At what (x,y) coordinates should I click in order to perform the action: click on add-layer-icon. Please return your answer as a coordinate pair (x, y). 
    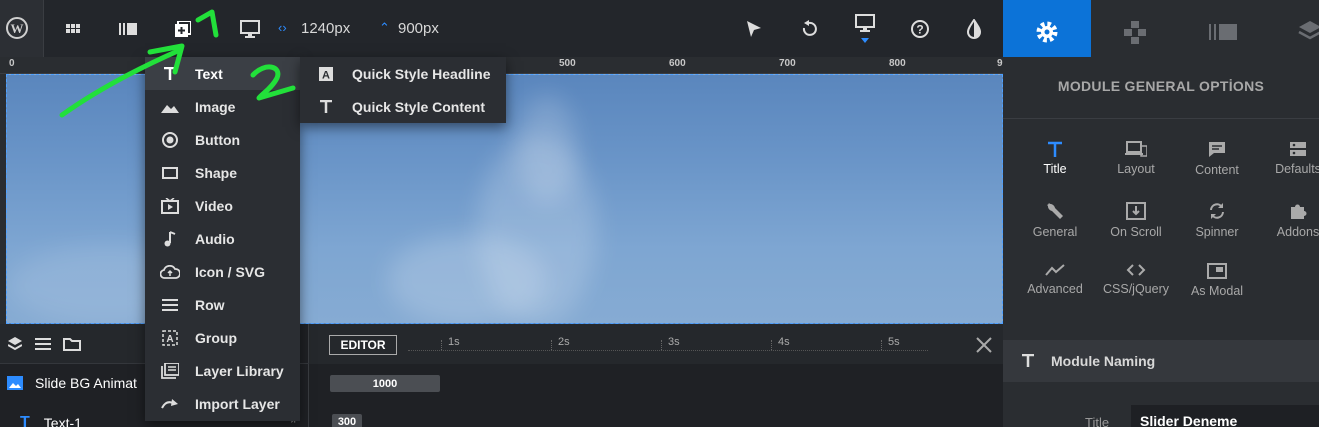
    Looking at the image, I should click on (183, 29).